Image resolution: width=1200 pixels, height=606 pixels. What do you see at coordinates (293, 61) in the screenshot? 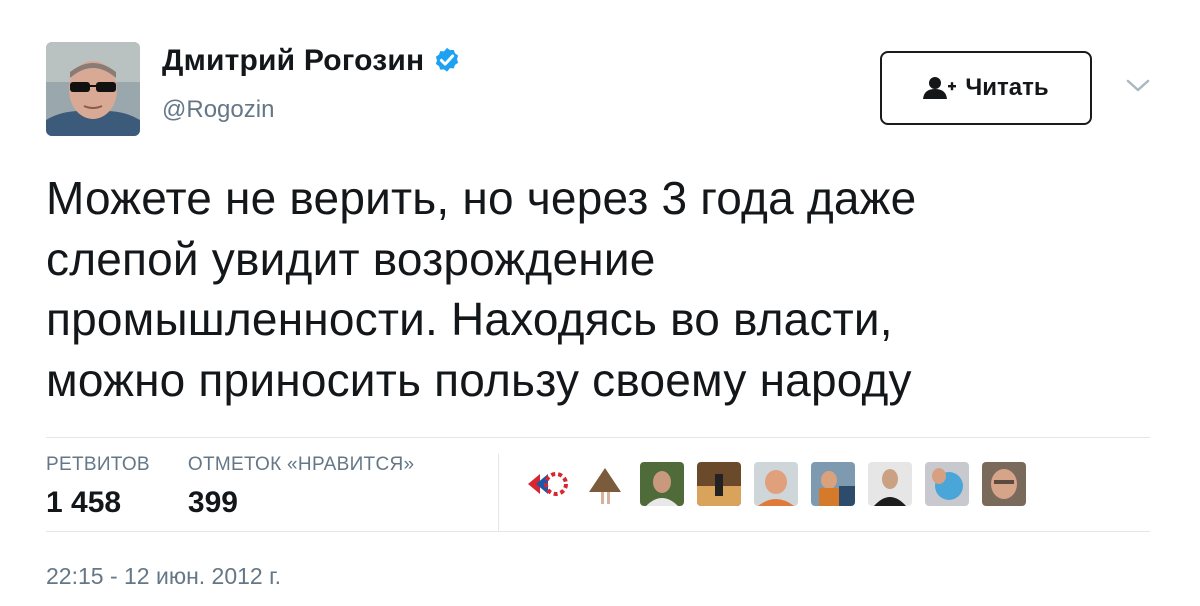
I see `author-display-name: Дмитрий Рогозин` at bounding box center [293, 61].